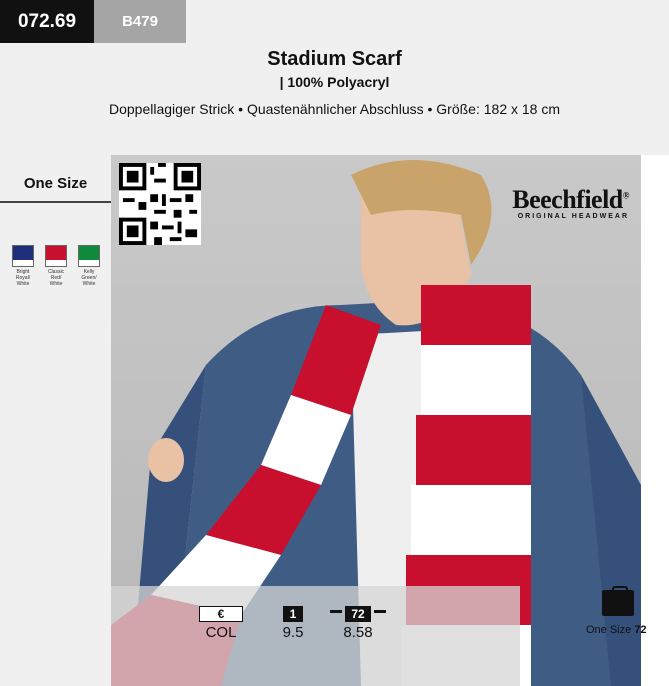 The image size is (669, 686). Describe the element at coordinates (358, 632) in the screenshot. I see `qty72-price: 8.58` at that location.